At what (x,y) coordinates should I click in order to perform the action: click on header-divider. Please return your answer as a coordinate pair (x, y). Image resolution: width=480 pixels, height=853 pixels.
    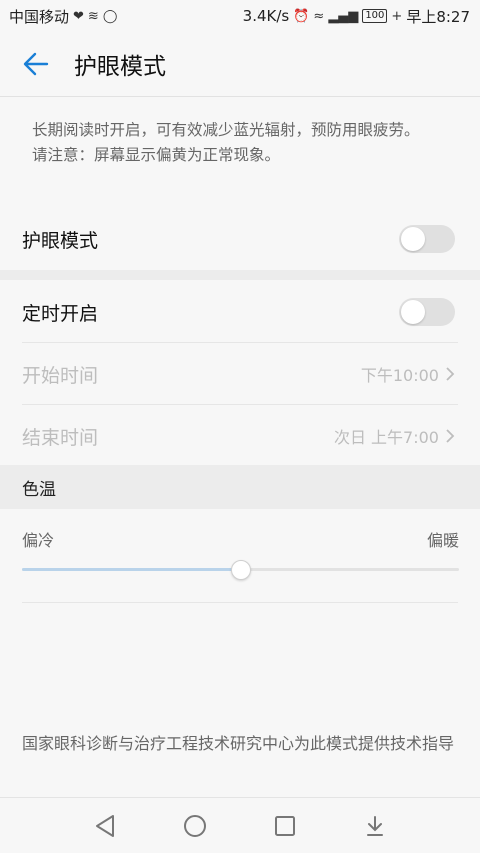
    Looking at the image, I should click on (240, 96).